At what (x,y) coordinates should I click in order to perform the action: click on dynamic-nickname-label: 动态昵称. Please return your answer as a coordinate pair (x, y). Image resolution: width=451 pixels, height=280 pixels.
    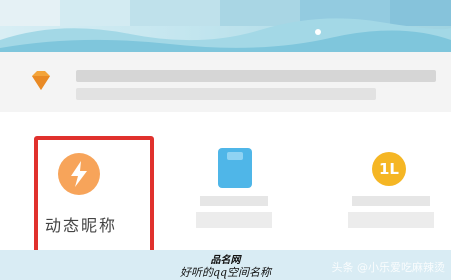
    Looking at the image, I should click on (81, 225).